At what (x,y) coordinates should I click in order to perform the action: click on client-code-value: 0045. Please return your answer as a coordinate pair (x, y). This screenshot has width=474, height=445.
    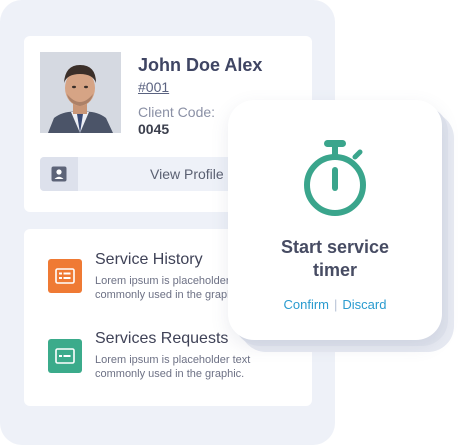
    Looking at the image, I should click on (154, 129).